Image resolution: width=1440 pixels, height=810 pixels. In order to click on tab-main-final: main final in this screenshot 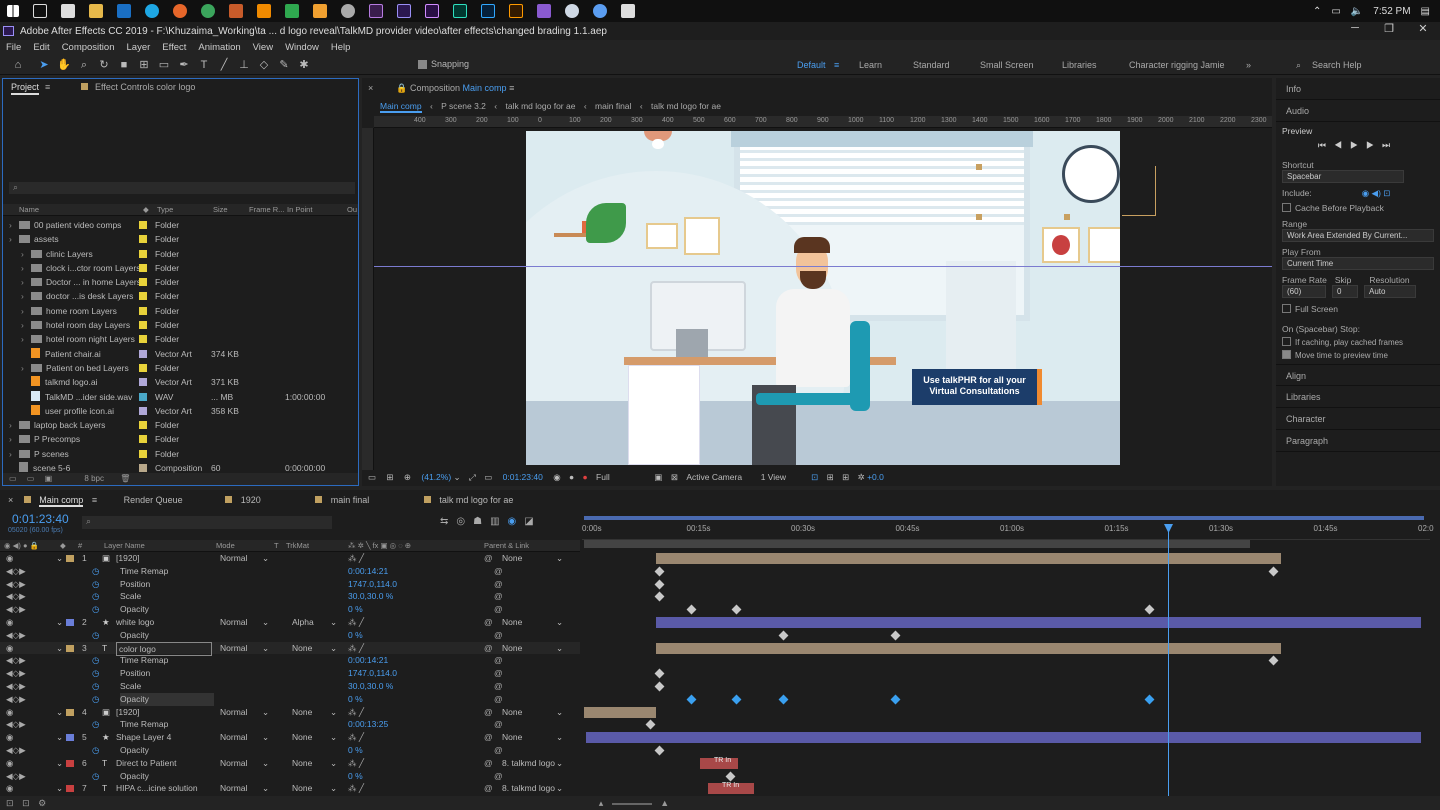, I will do `click(350, 500)`.